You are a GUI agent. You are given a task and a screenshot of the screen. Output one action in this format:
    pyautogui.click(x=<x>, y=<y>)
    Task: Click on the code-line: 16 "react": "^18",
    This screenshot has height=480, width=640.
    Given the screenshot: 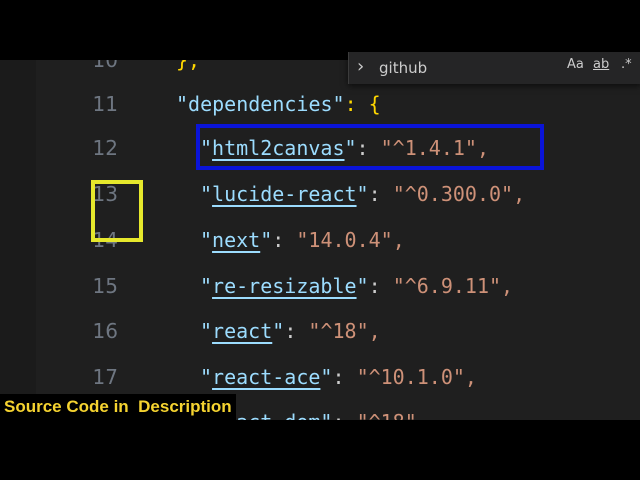 What is the action you would take?
    pyautogui.click(x=320, y=331)
    